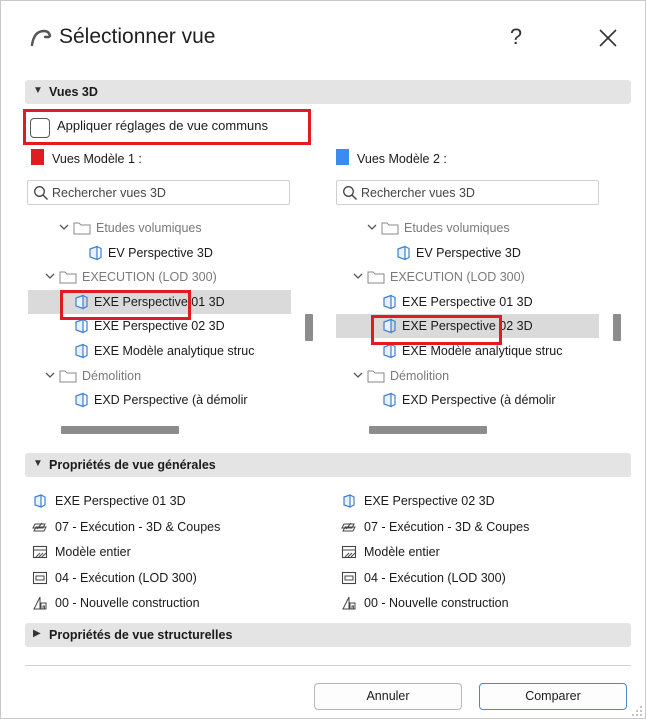  What do you see at coordinates (97, 159) in the screenshot?
I see `model-1-label: Vues Modèle 1 :` at bounding box center [97, 159].